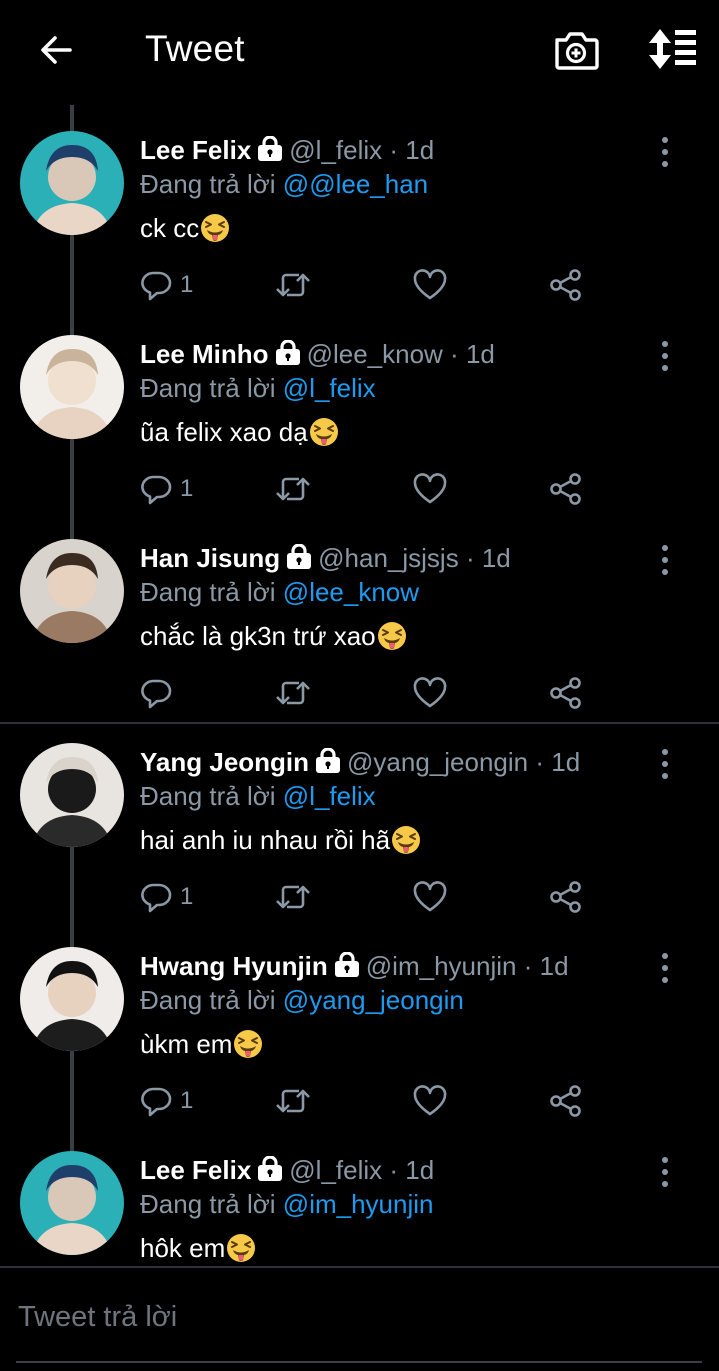  Describe the element at coordinates (336, 150) in the screenshot. I see `user-handle: @l_felix` at that location.